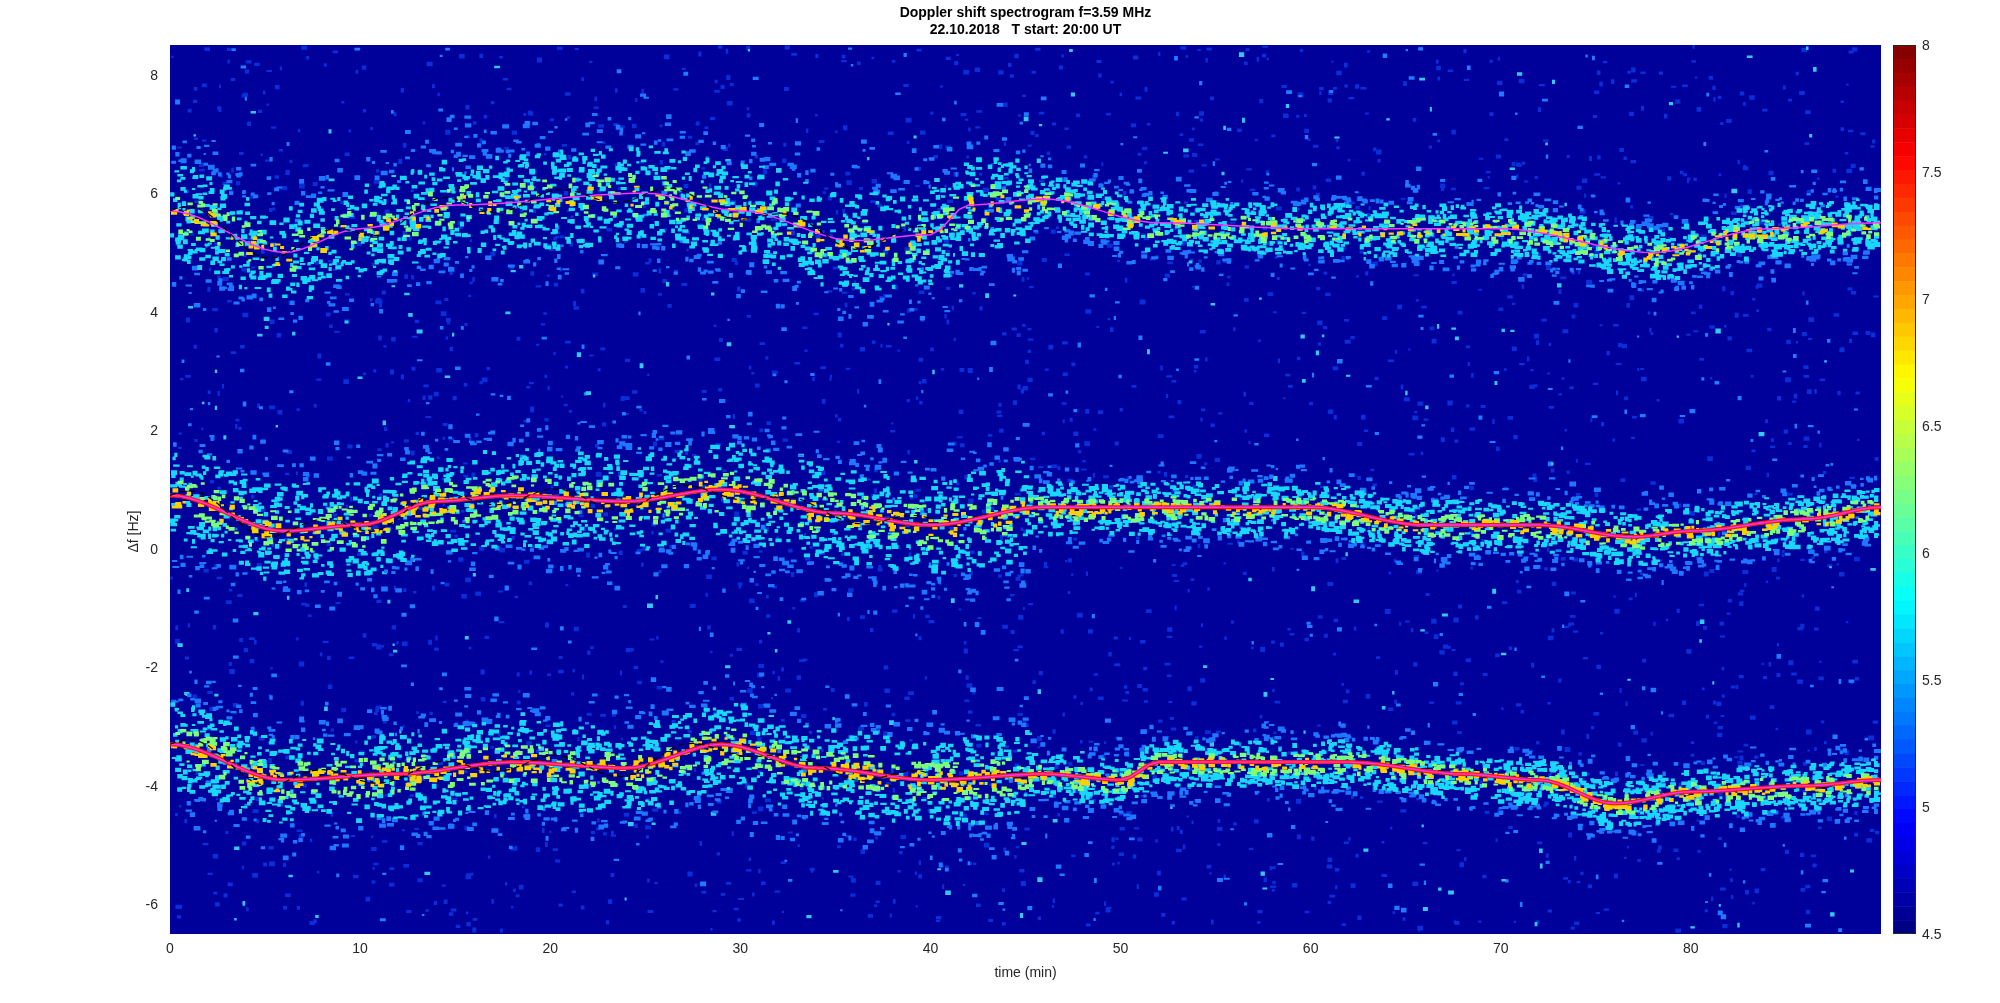  Describe the element at coordinates (1932, 172) in the screenshot. I see `colorbar-tick-label: 7.5` at that location.